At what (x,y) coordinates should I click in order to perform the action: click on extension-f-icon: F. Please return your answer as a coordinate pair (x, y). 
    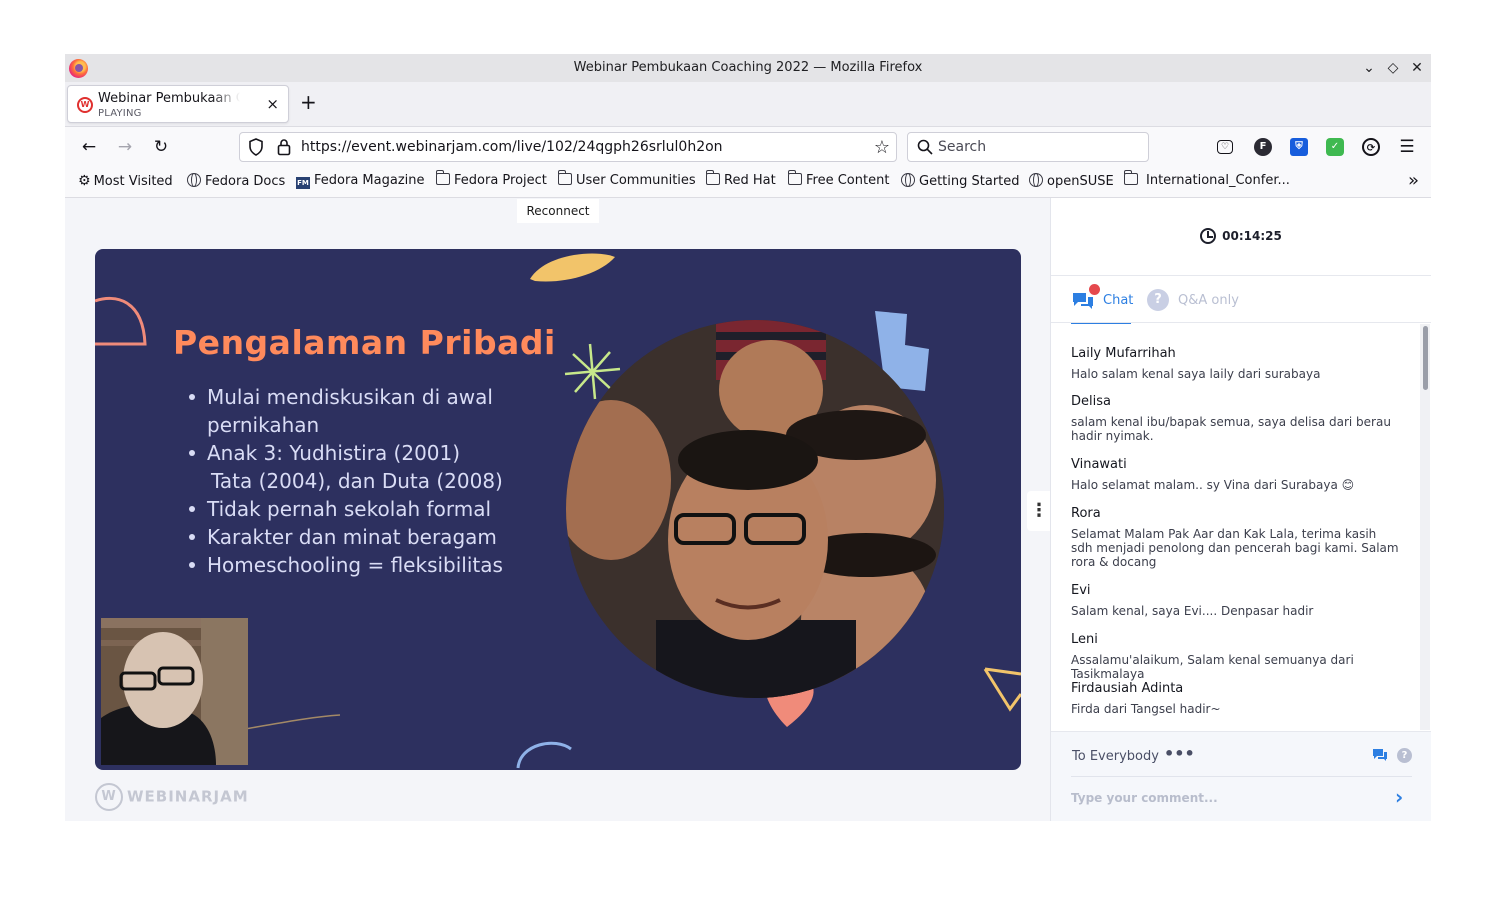
    Looking at the image, I should click on (1263, 147).